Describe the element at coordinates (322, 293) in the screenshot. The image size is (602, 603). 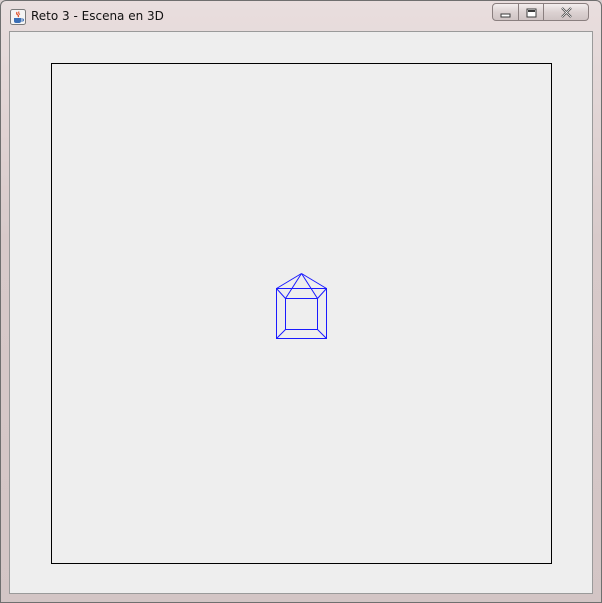
I see `house-edge-top-right` at that location.